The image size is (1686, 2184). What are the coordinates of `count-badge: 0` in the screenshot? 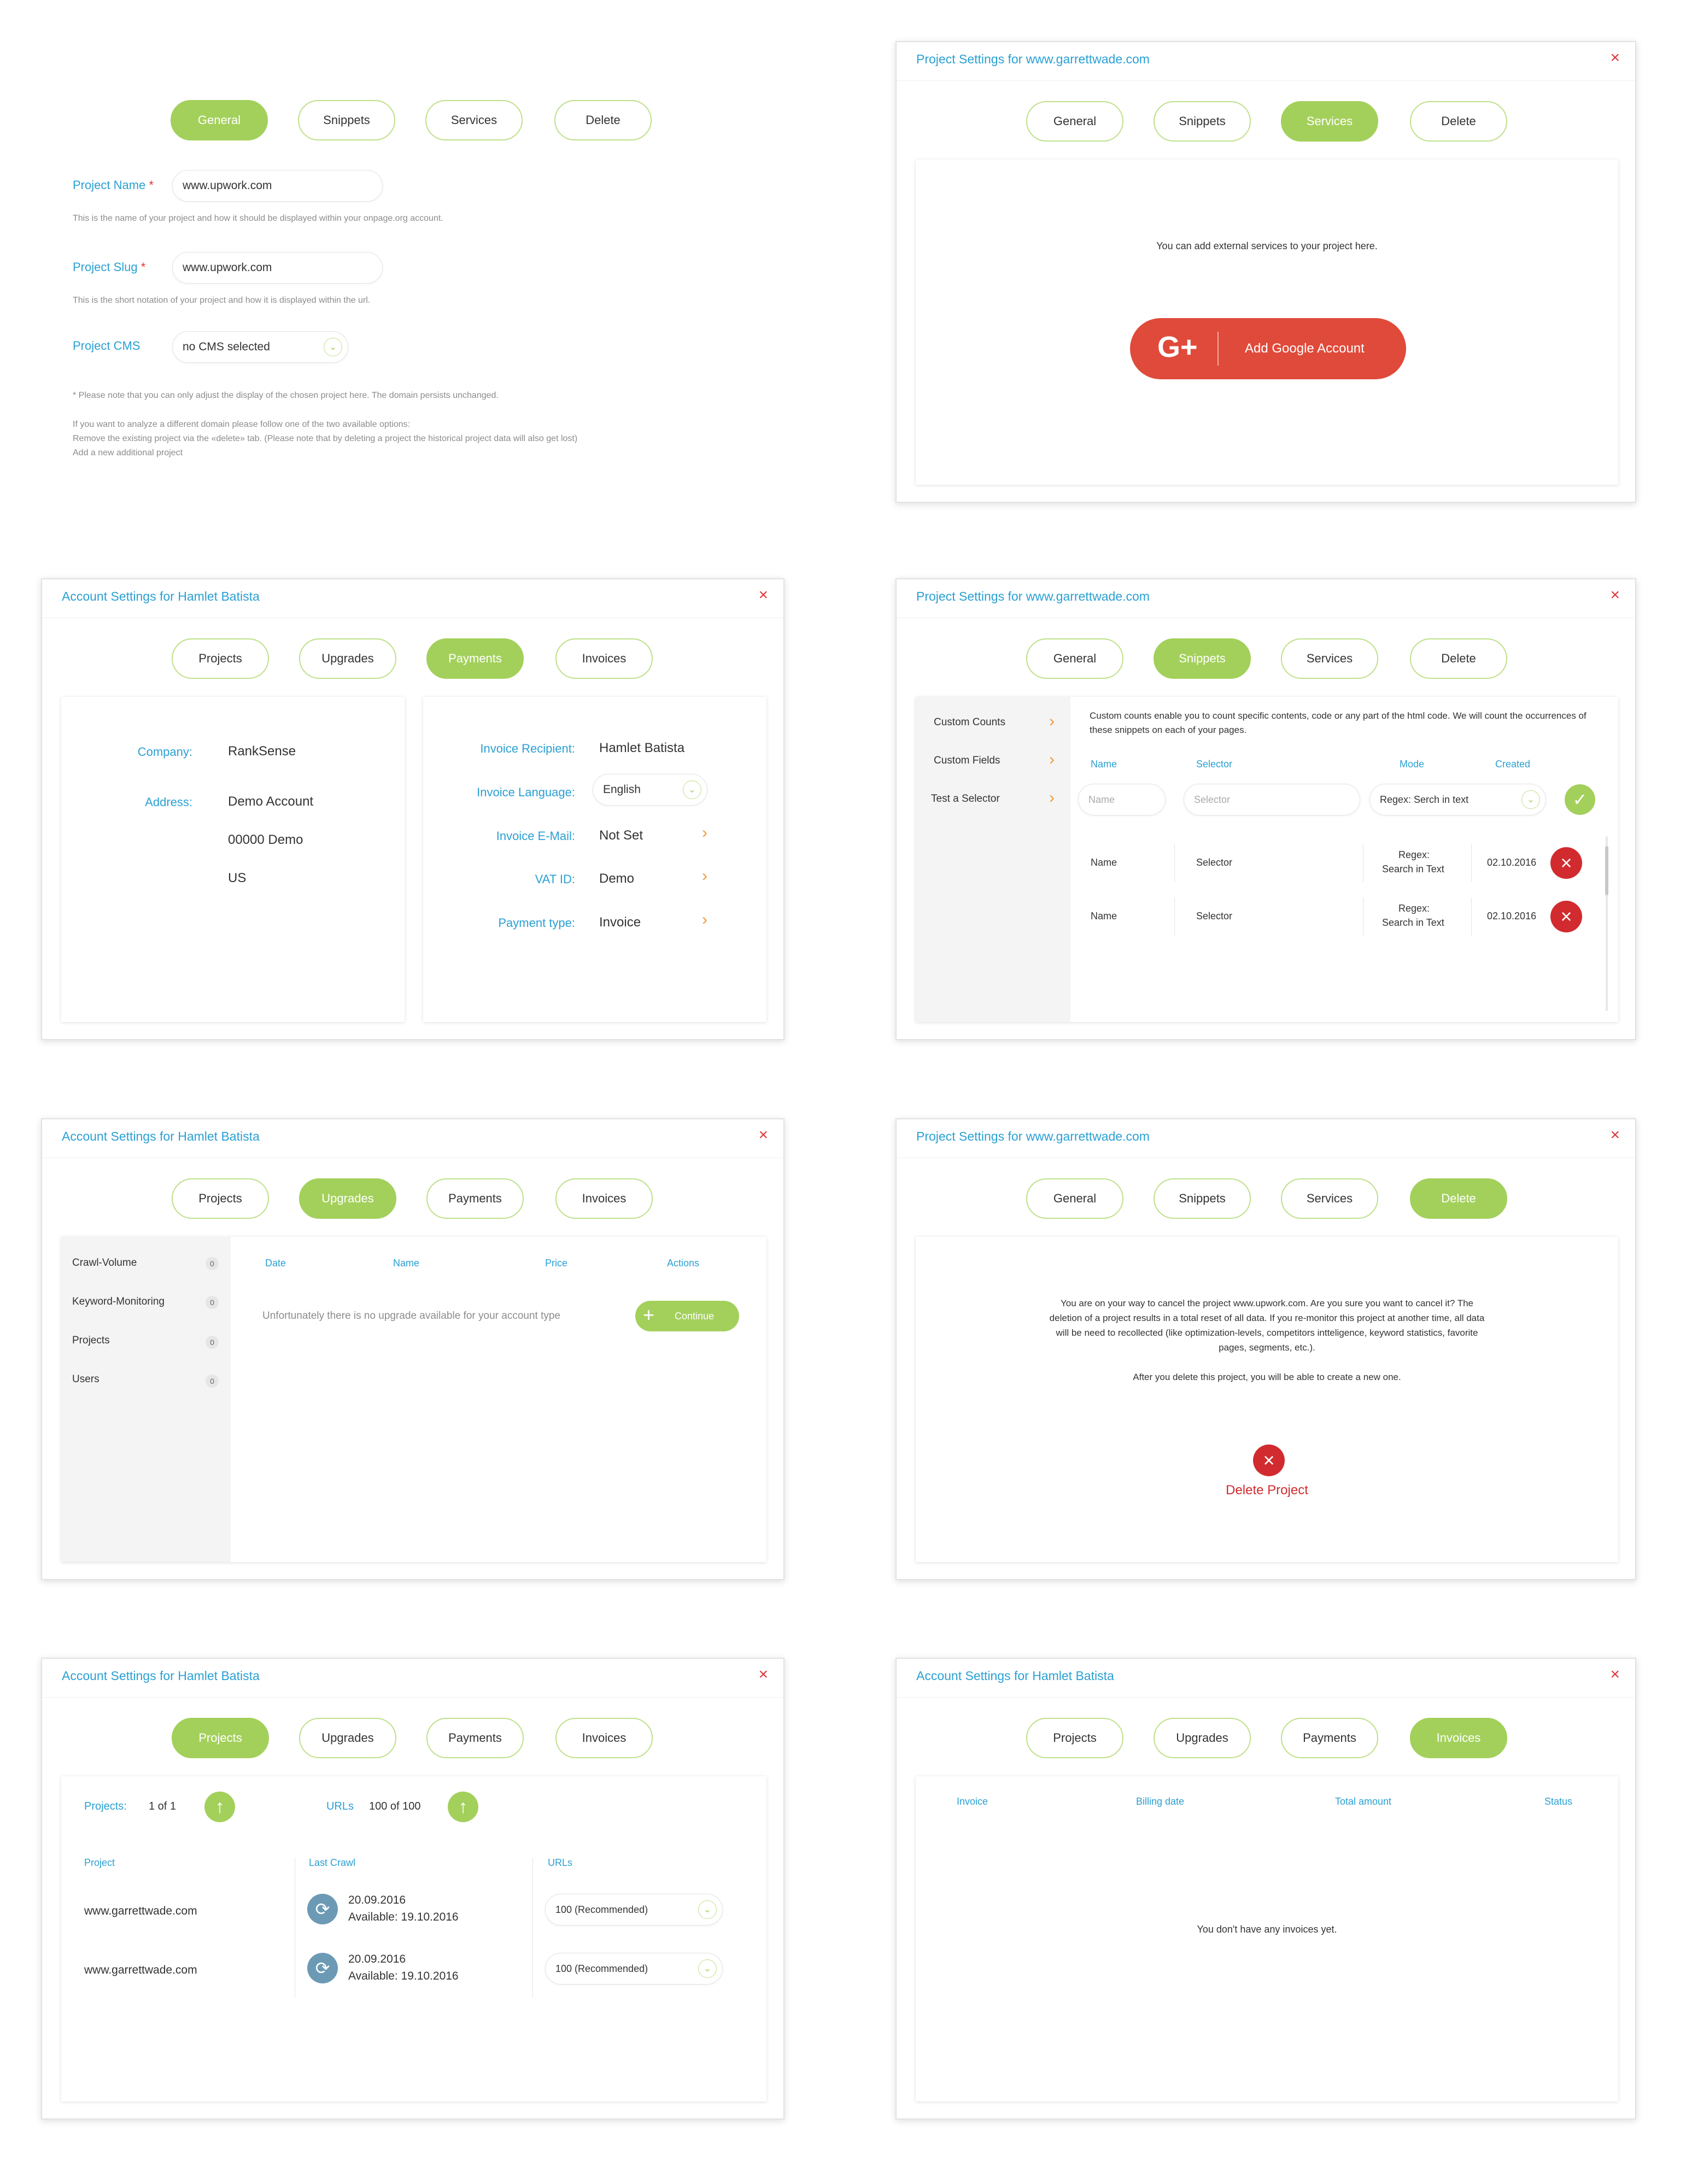 It's located at (212, 1263).